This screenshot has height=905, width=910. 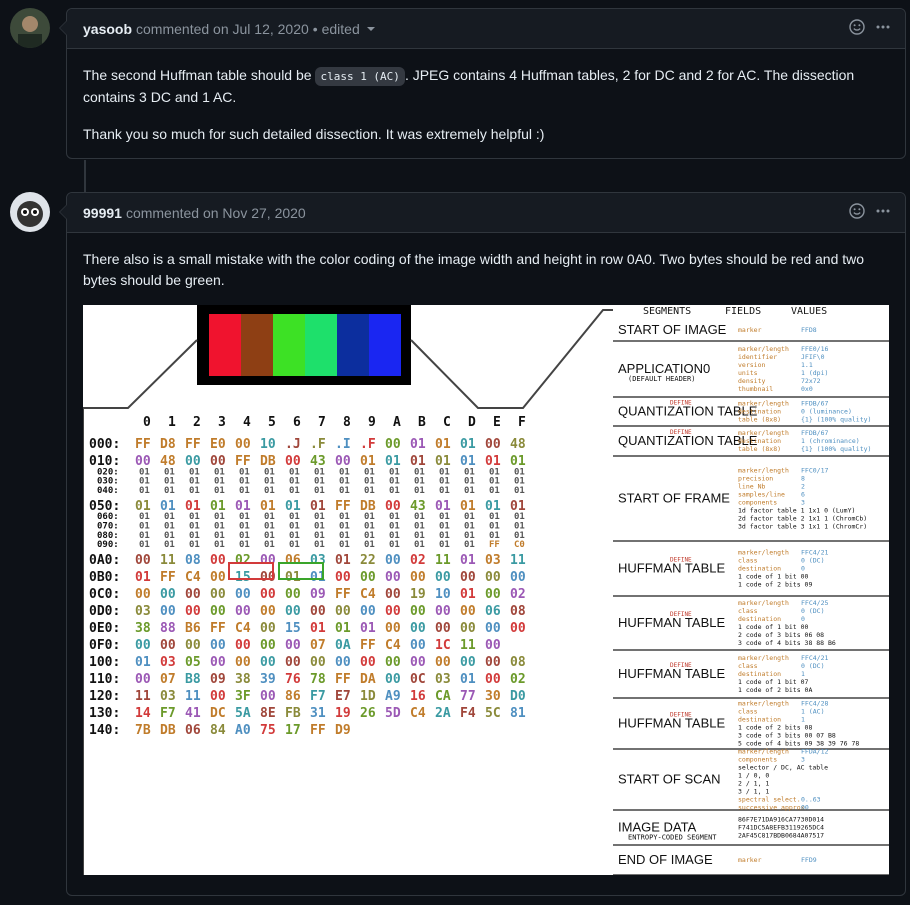 I want to click on hex-byte: 5A, so click(x=243, y=713).